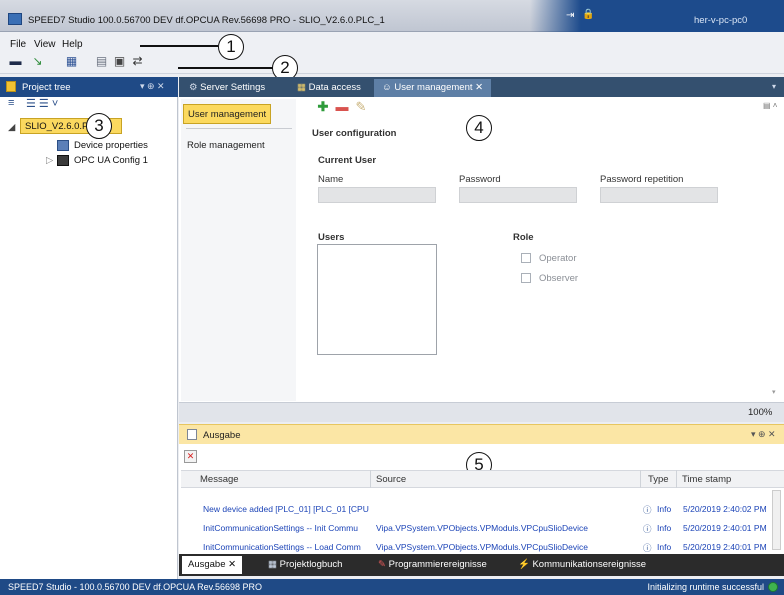 This screenshot has height=595, width=784. I want to click on editor-status-strip, so click(481, 412).